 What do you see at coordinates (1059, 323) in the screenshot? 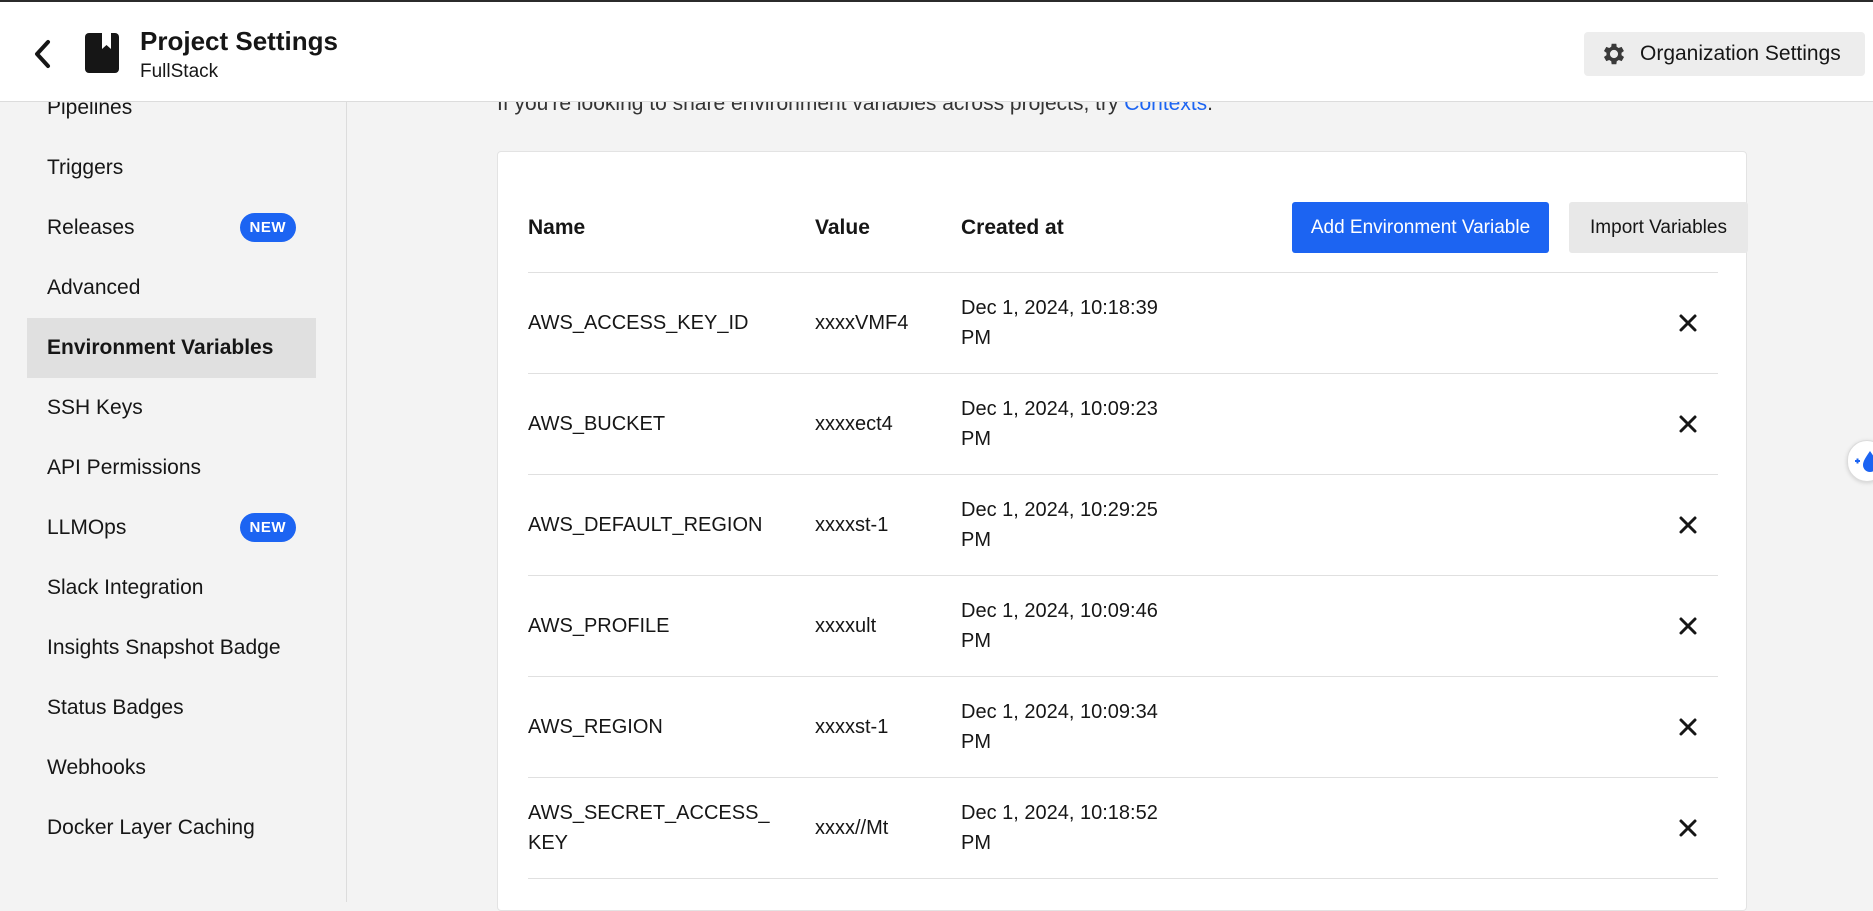
I see `variable-created-at: Dec 1, 2024, 10:18:39 PM` at bounding box center [1059, 323].